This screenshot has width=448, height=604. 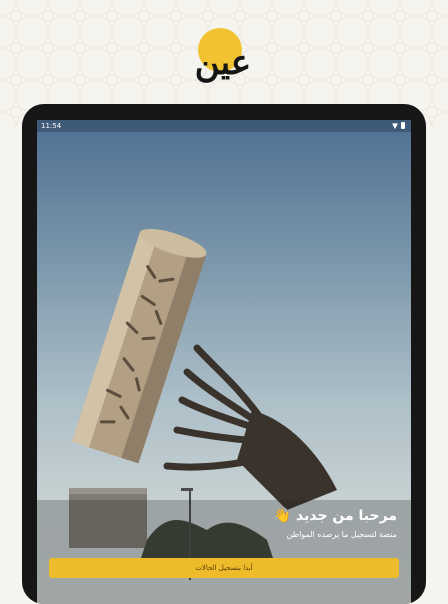 What do you see at coordinates (224, 568) in the screenshot?
I see `start-recording-button: أبدا بتسجيل الحالات` at bounding box center [224, 568].